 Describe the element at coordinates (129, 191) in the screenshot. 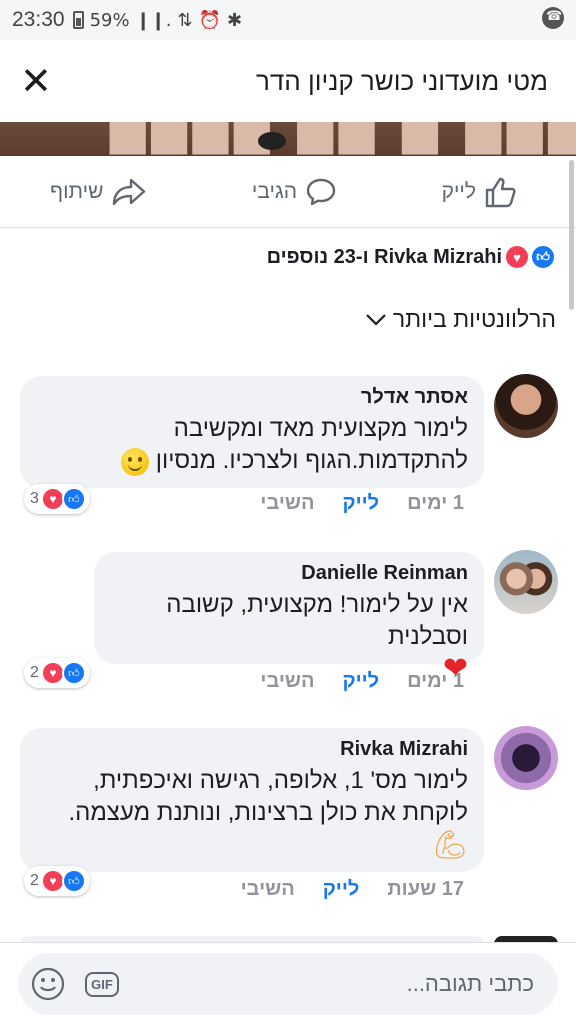

I see `share-icon` at that location.